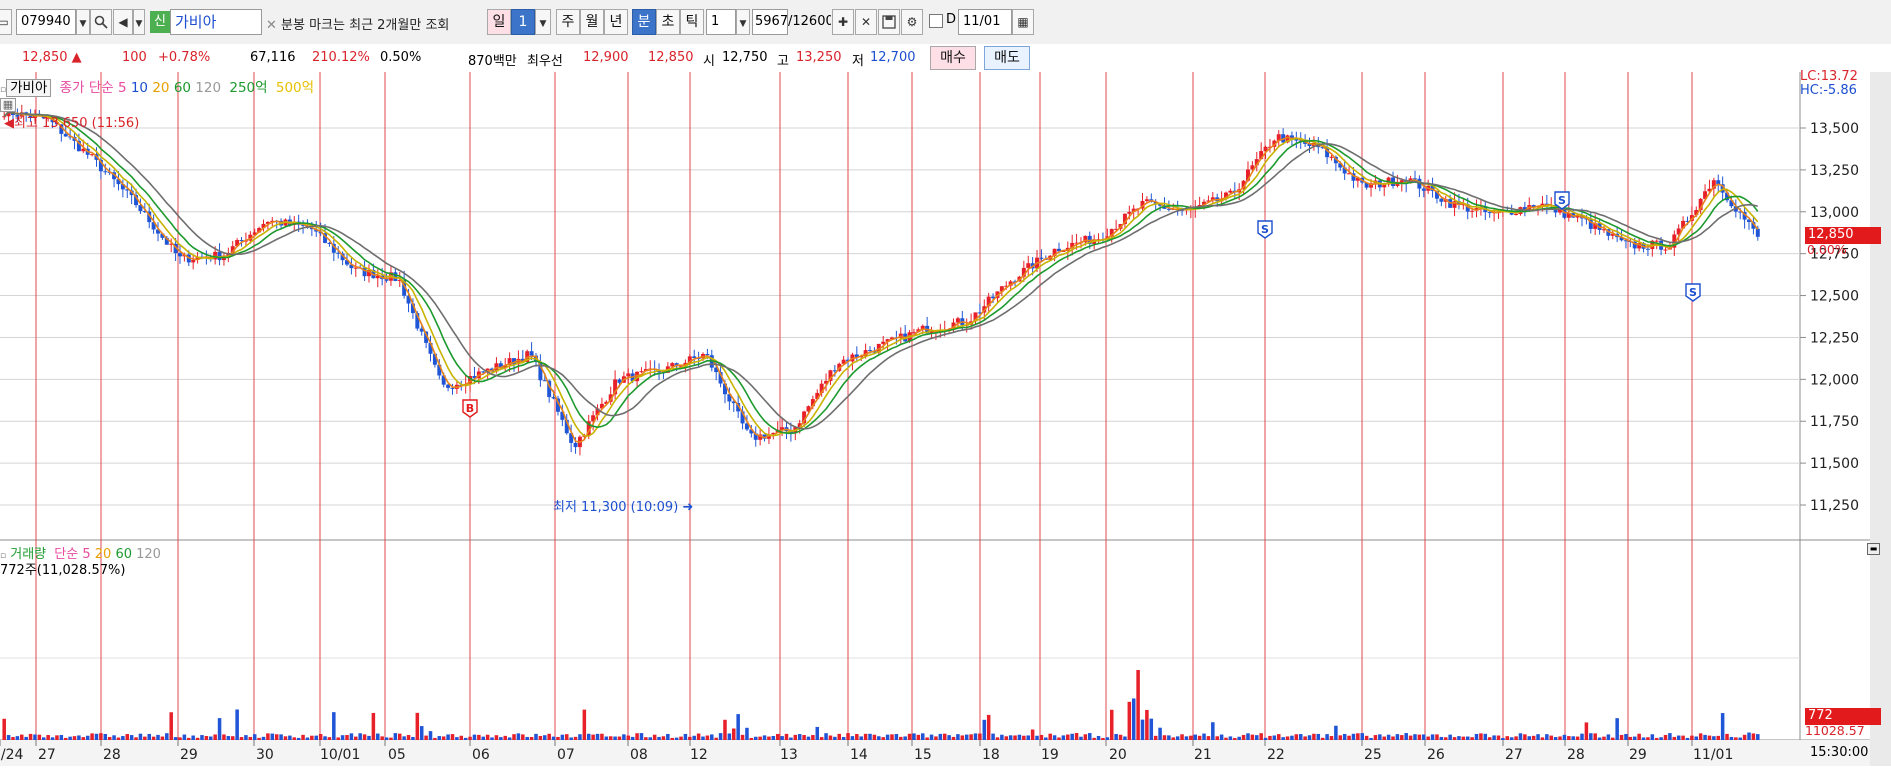 The image size is (1891, 770). Describe the element at coordinates (889, 22) in the screenshot. I see `save-button` at that location.